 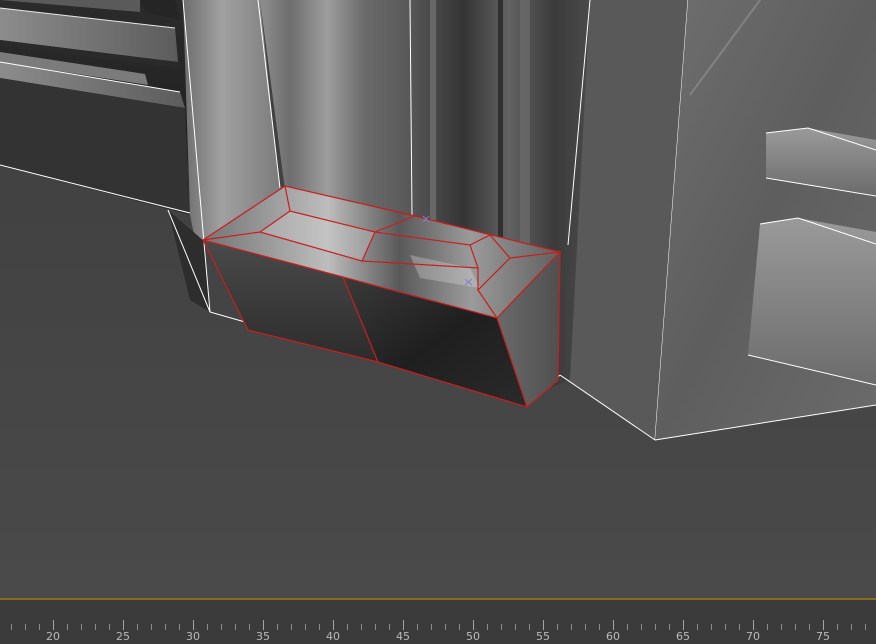 I want to click on timeline-tick-label: 65, so click(x=683, y=636).